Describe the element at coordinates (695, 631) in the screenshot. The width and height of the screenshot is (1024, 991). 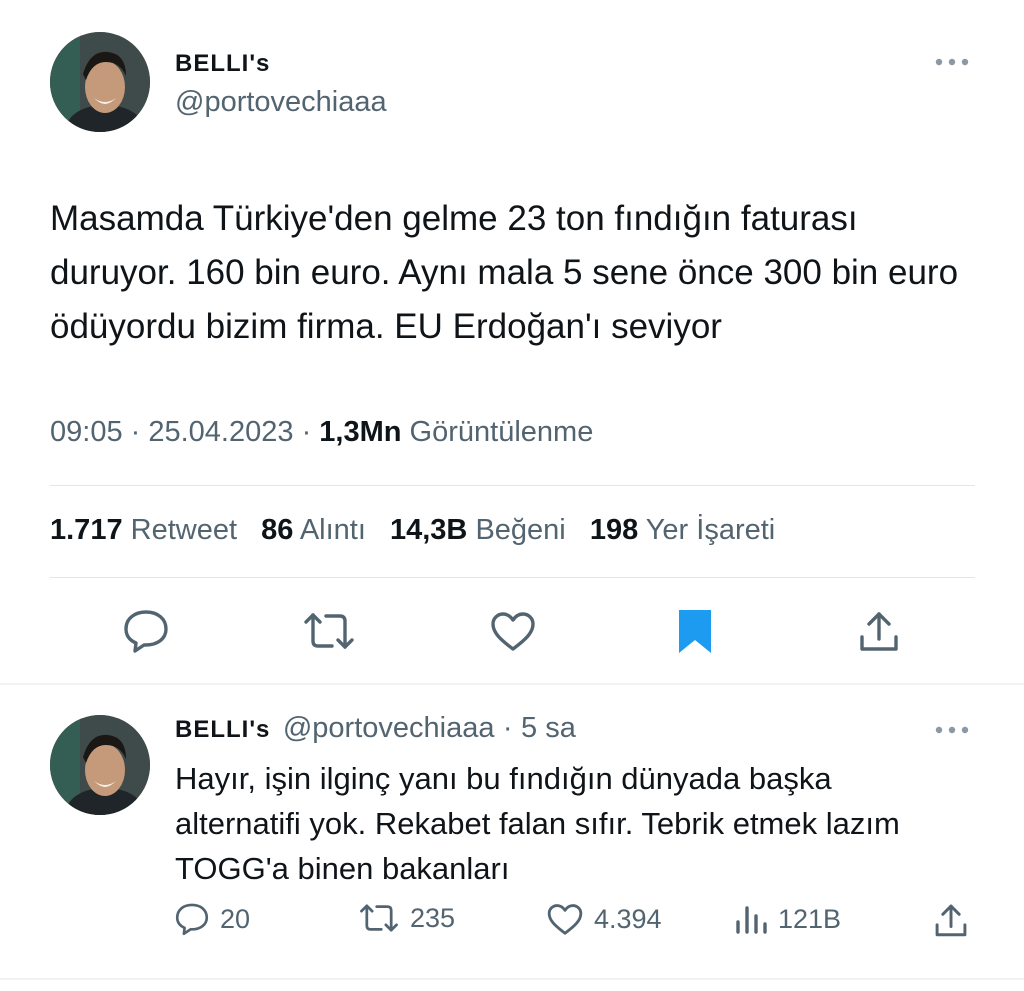
I see `bookmark-icon` at that location.